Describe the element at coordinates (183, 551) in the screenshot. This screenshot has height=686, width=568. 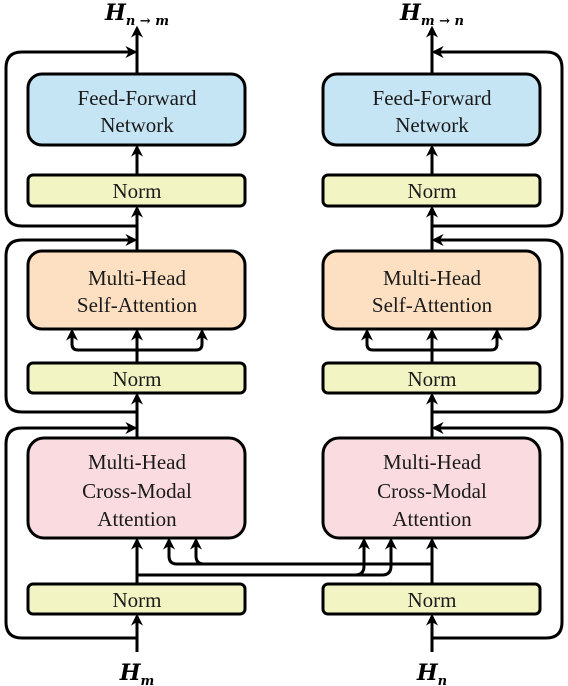
I see `right-to-left-key-arrow` at that location.